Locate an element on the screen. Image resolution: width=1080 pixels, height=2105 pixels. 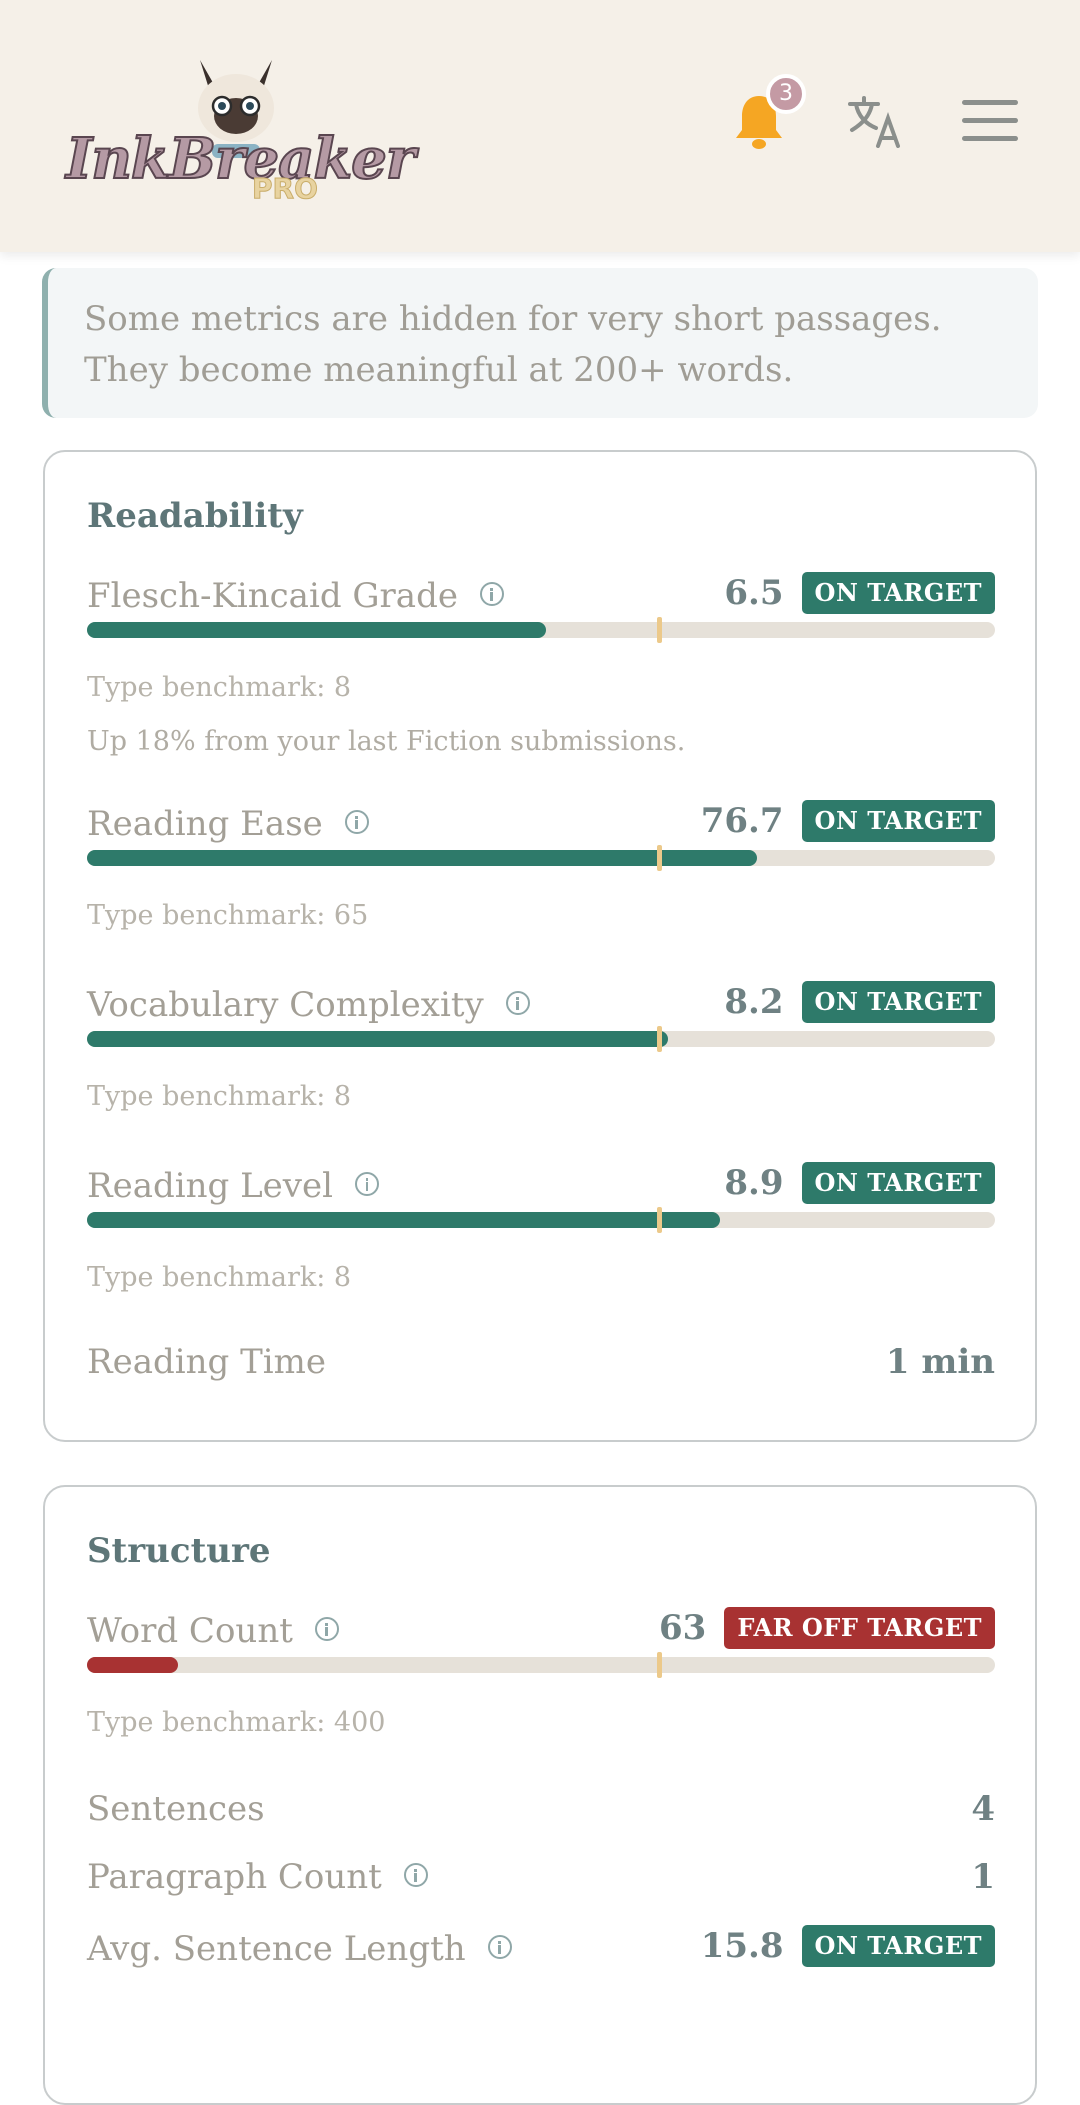
logo-wordmark: InkBreaker is located at coordinates (240, 159).